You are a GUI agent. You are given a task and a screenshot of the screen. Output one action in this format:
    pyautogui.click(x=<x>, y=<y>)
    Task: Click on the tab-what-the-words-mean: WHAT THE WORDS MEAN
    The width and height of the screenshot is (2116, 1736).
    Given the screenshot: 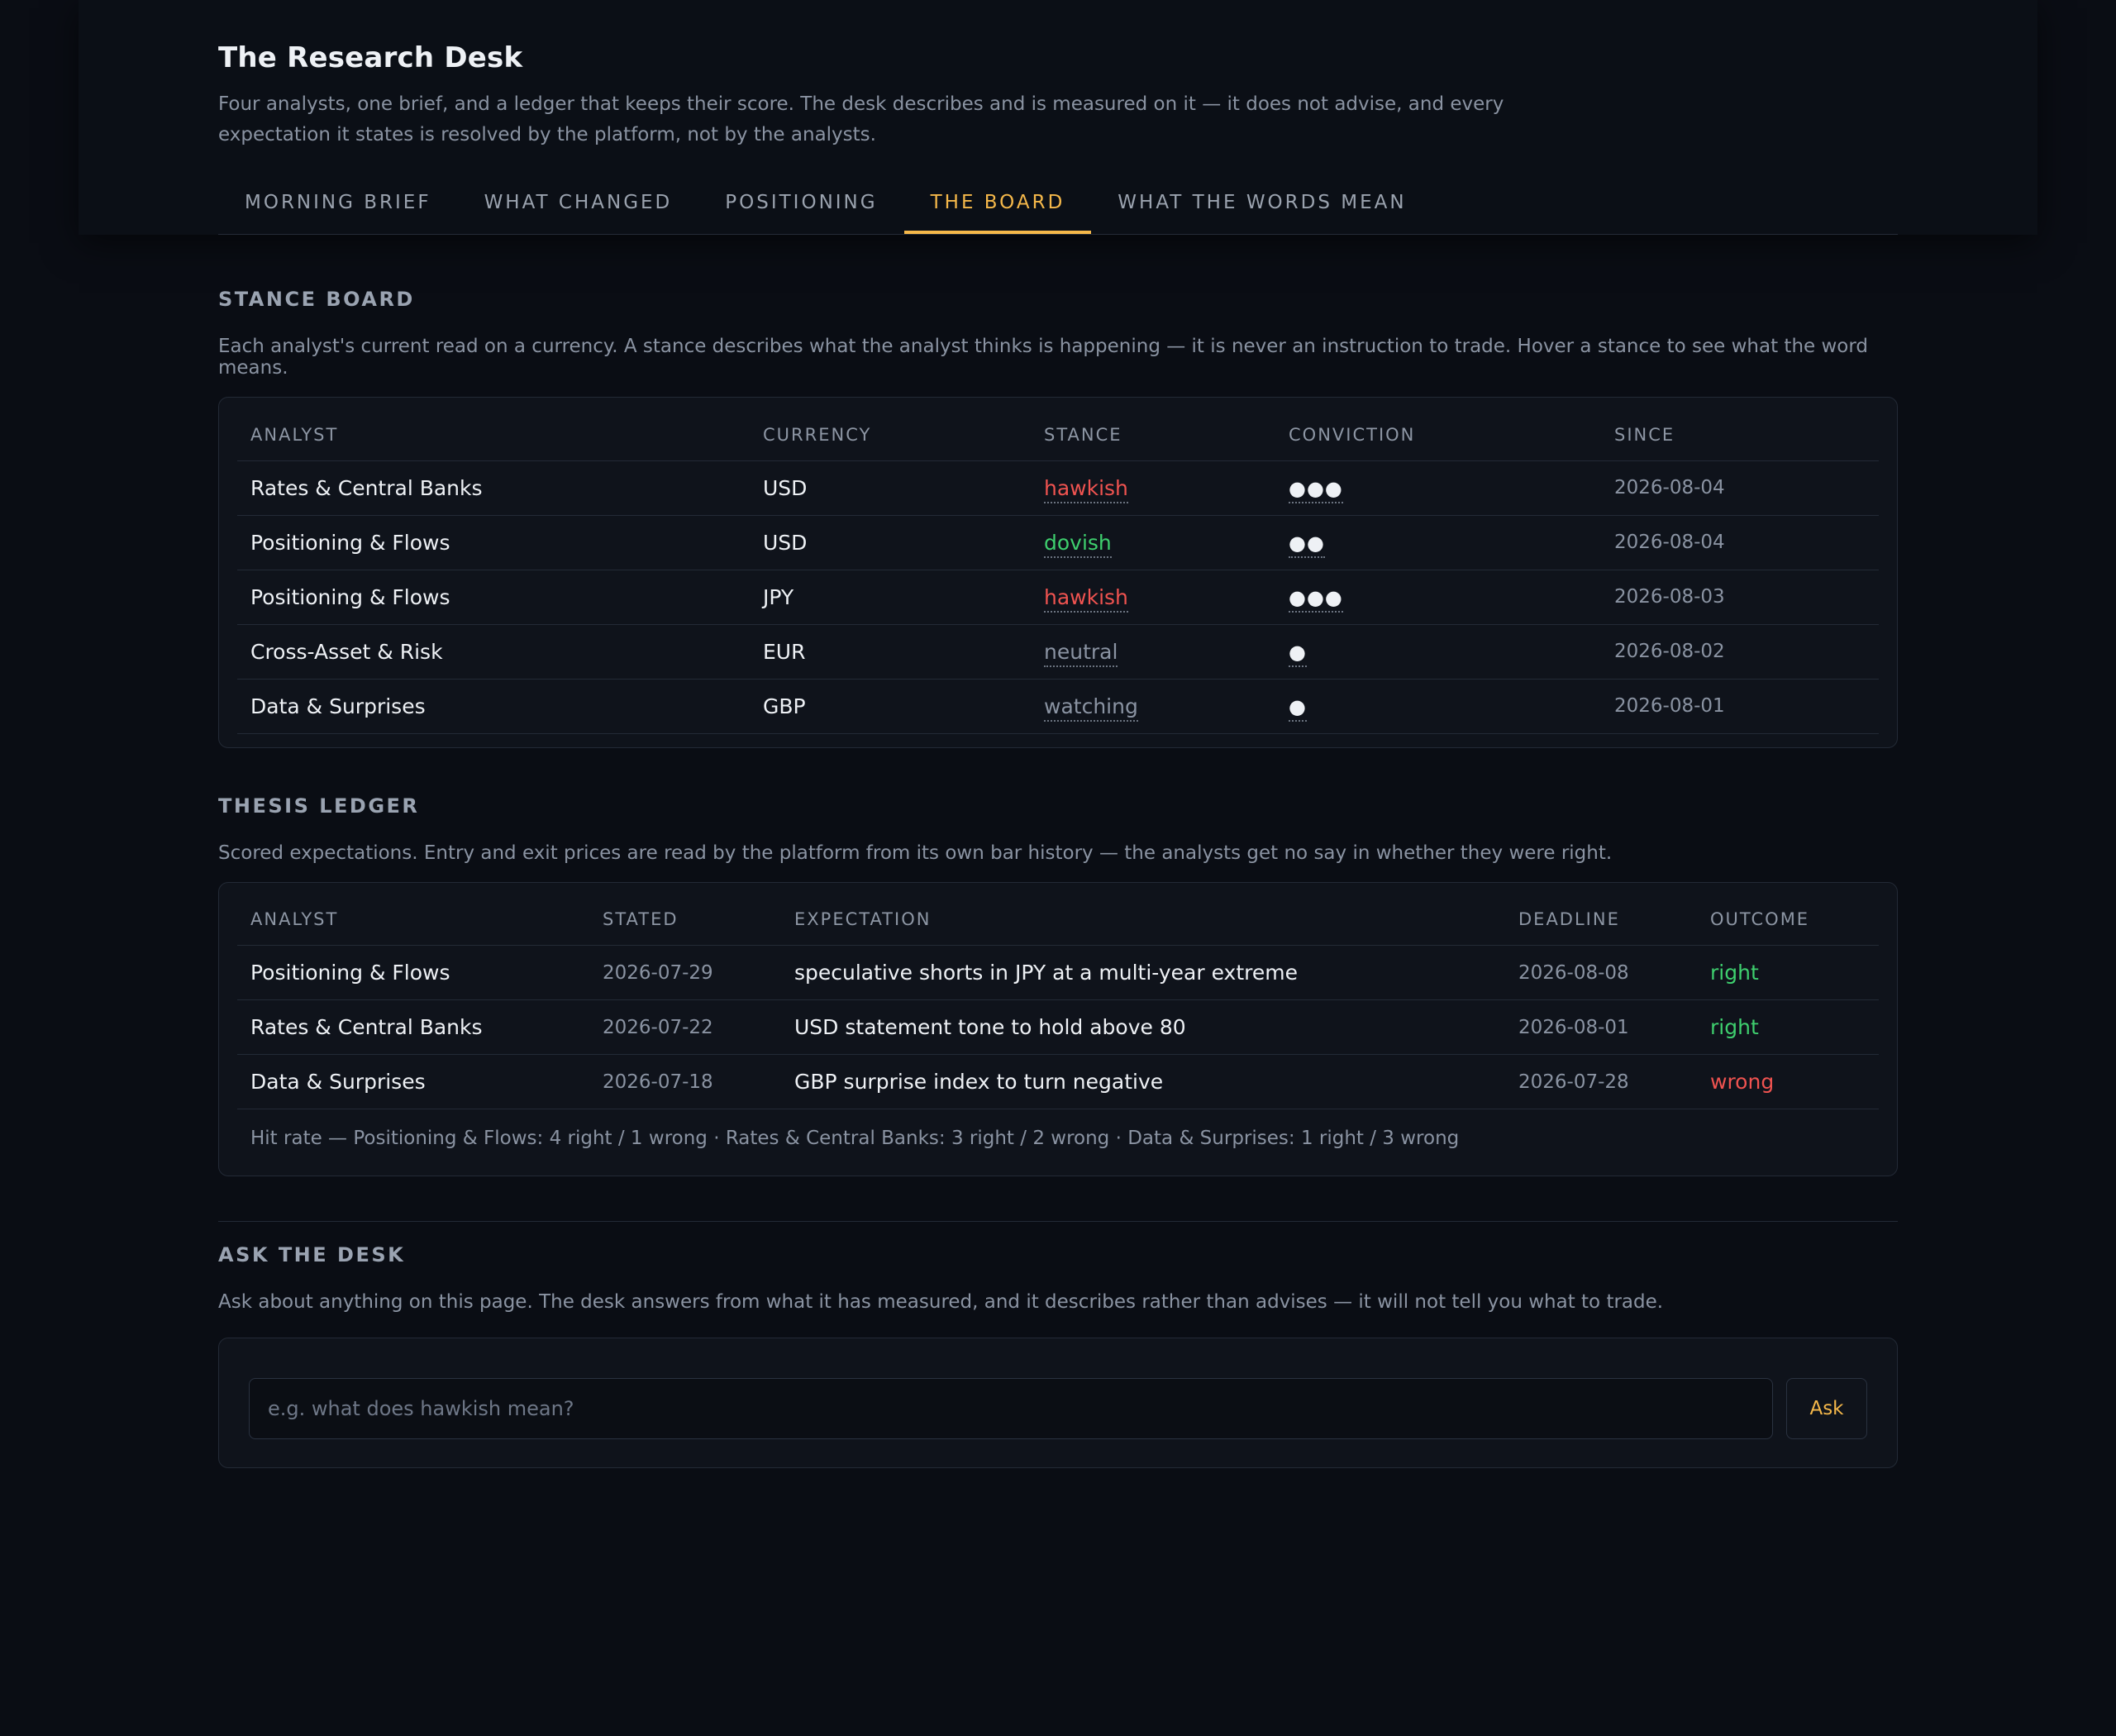 What is the action you would take?
    pyautogui.click(x=1261, y=204)
    